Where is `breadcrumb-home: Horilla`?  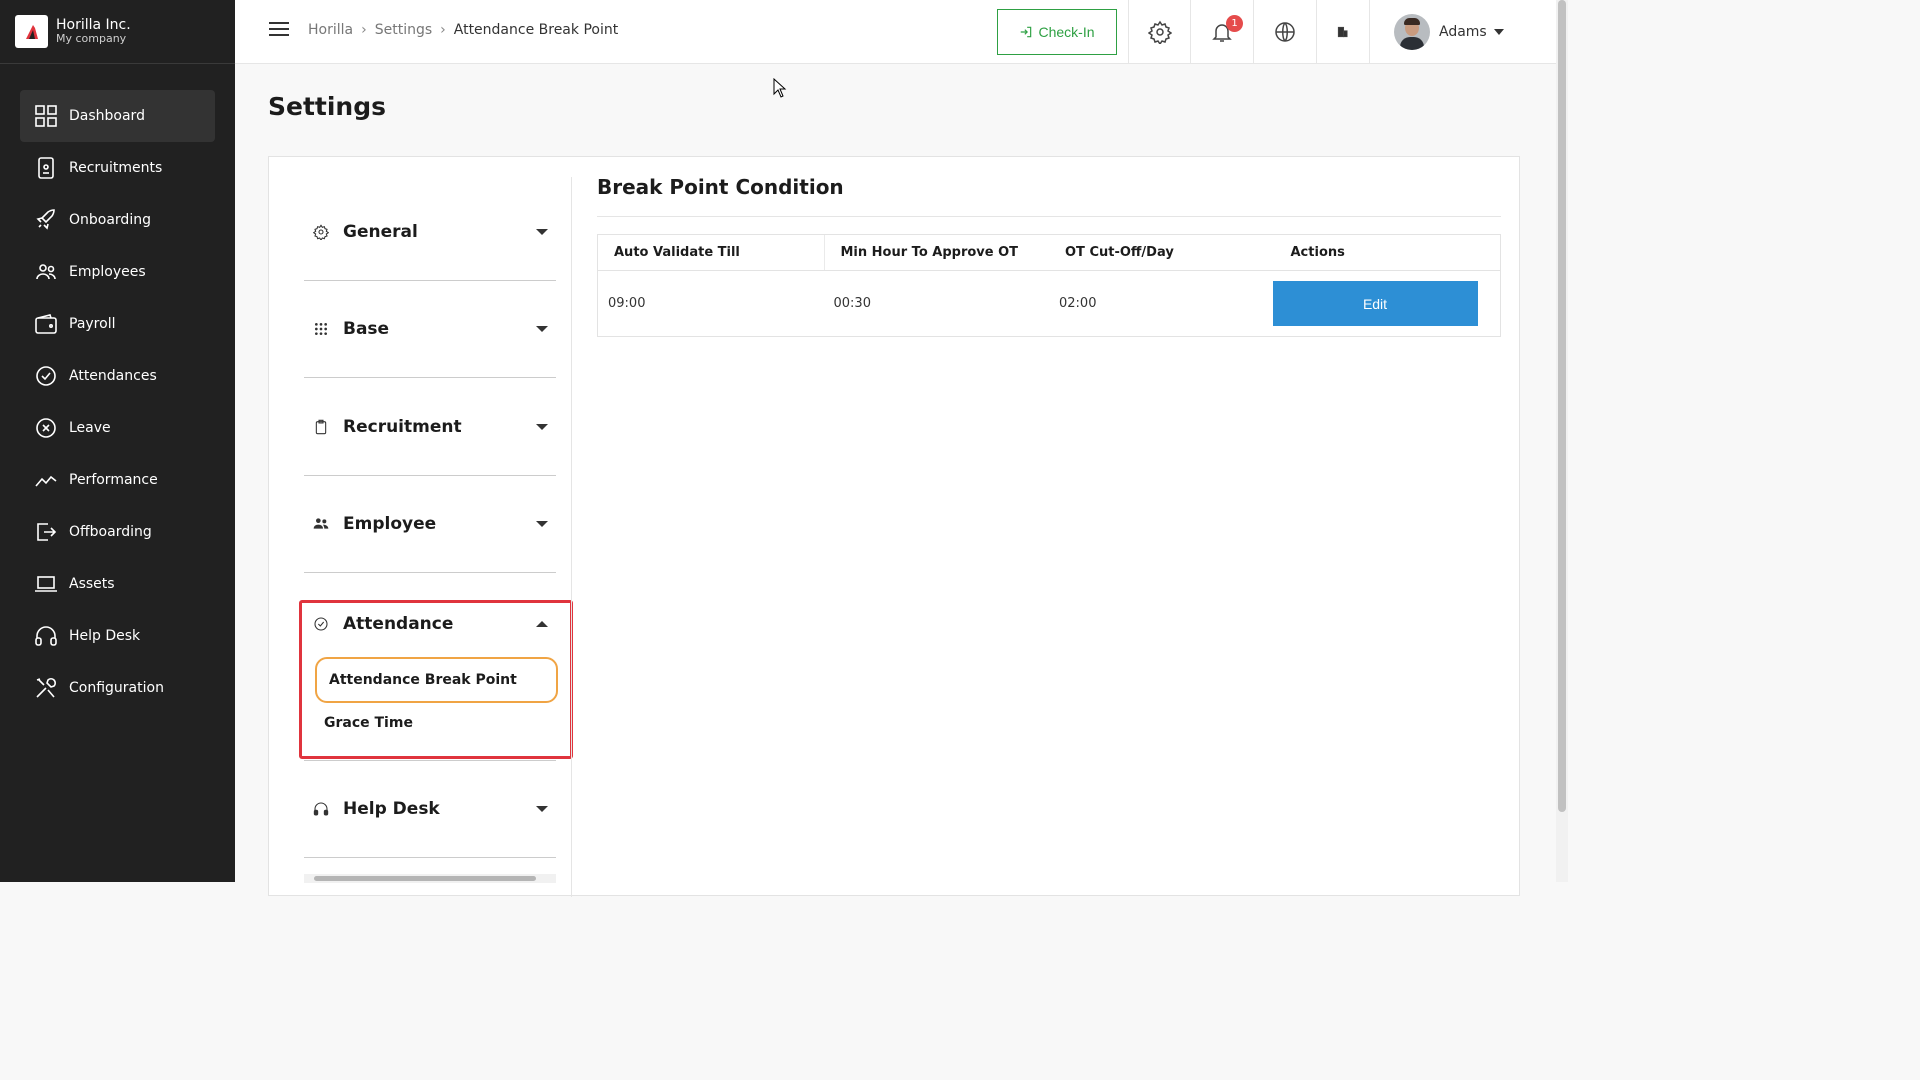
breadcrumb-home: Horilla is located at coordinates (330, 30).